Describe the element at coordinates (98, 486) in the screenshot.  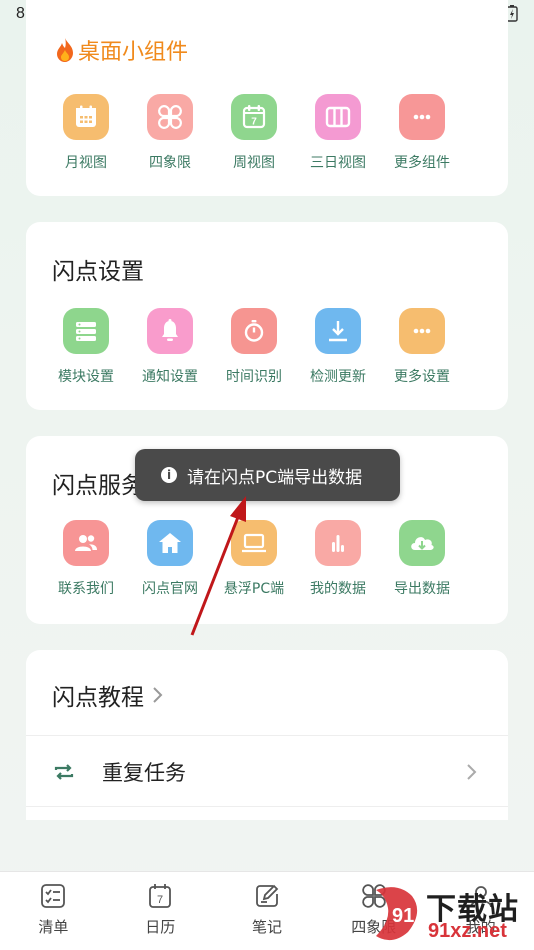
I see `services-title: 闪点服务` at that location.